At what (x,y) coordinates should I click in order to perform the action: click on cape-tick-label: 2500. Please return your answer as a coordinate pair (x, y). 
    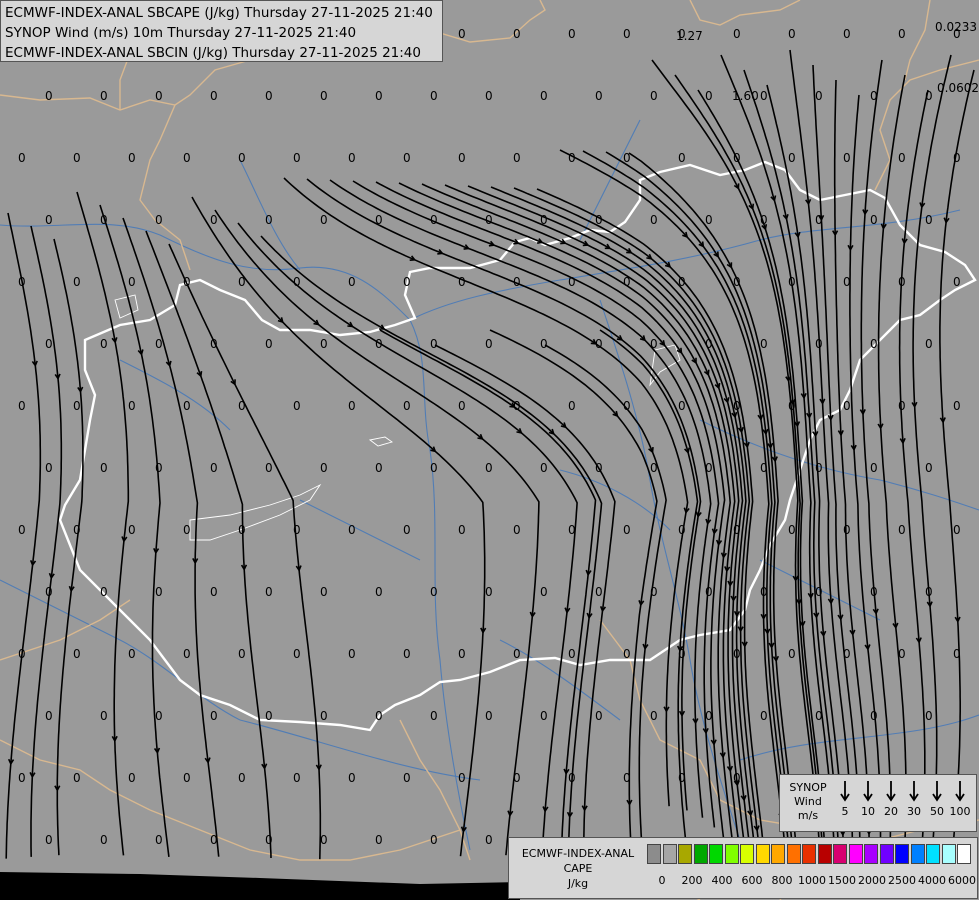
    Looking at the image, I should click on (902, 880).